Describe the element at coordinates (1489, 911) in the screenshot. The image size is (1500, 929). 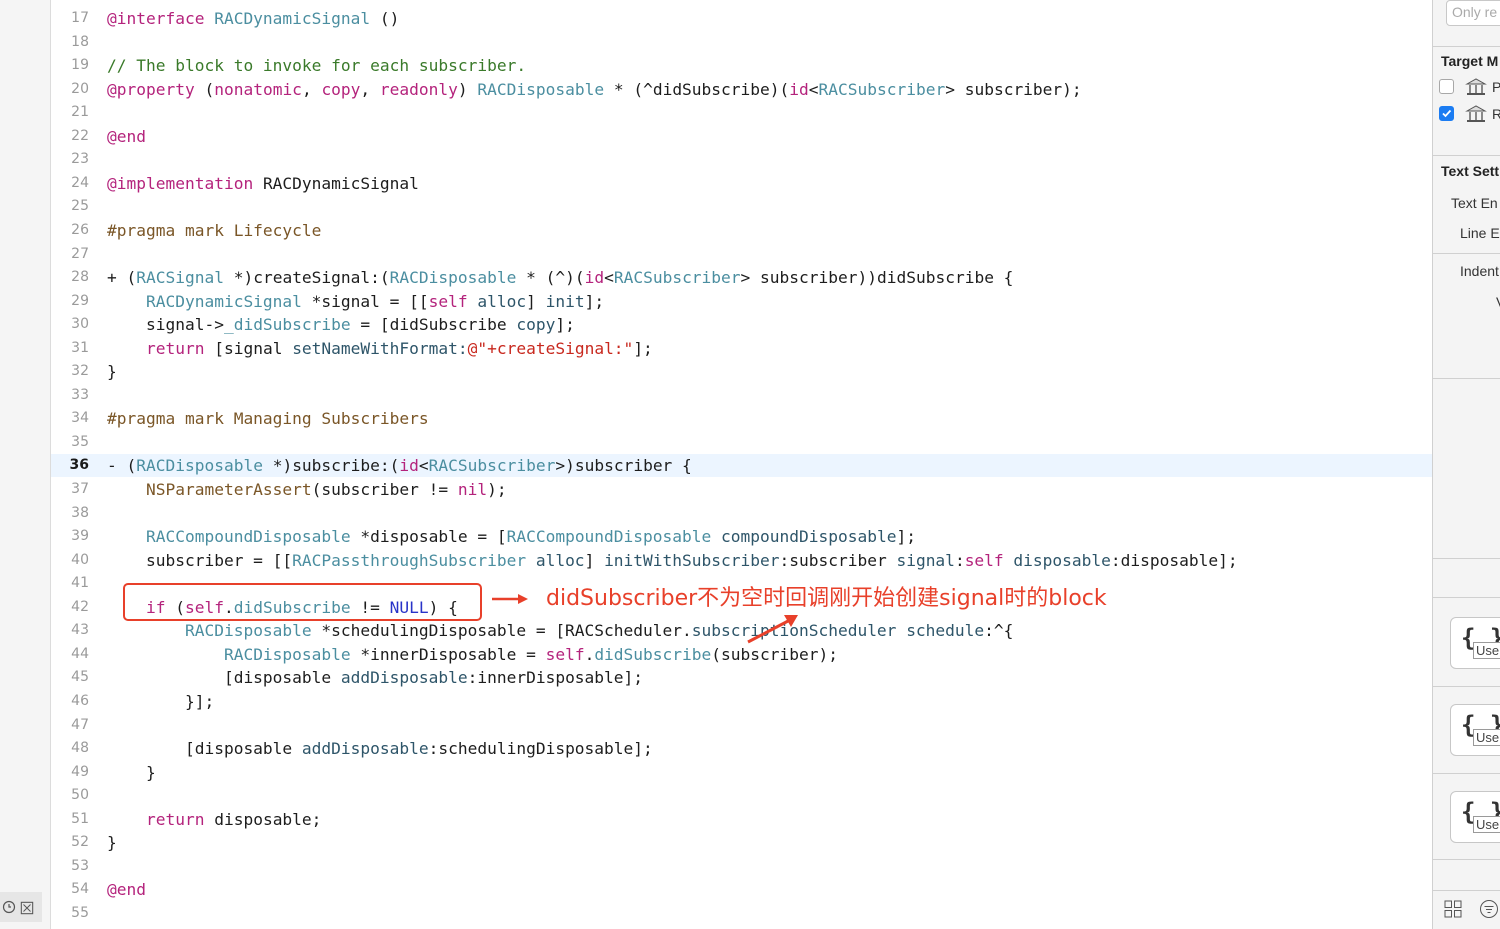
I see `filter-menu-icon` at that location.